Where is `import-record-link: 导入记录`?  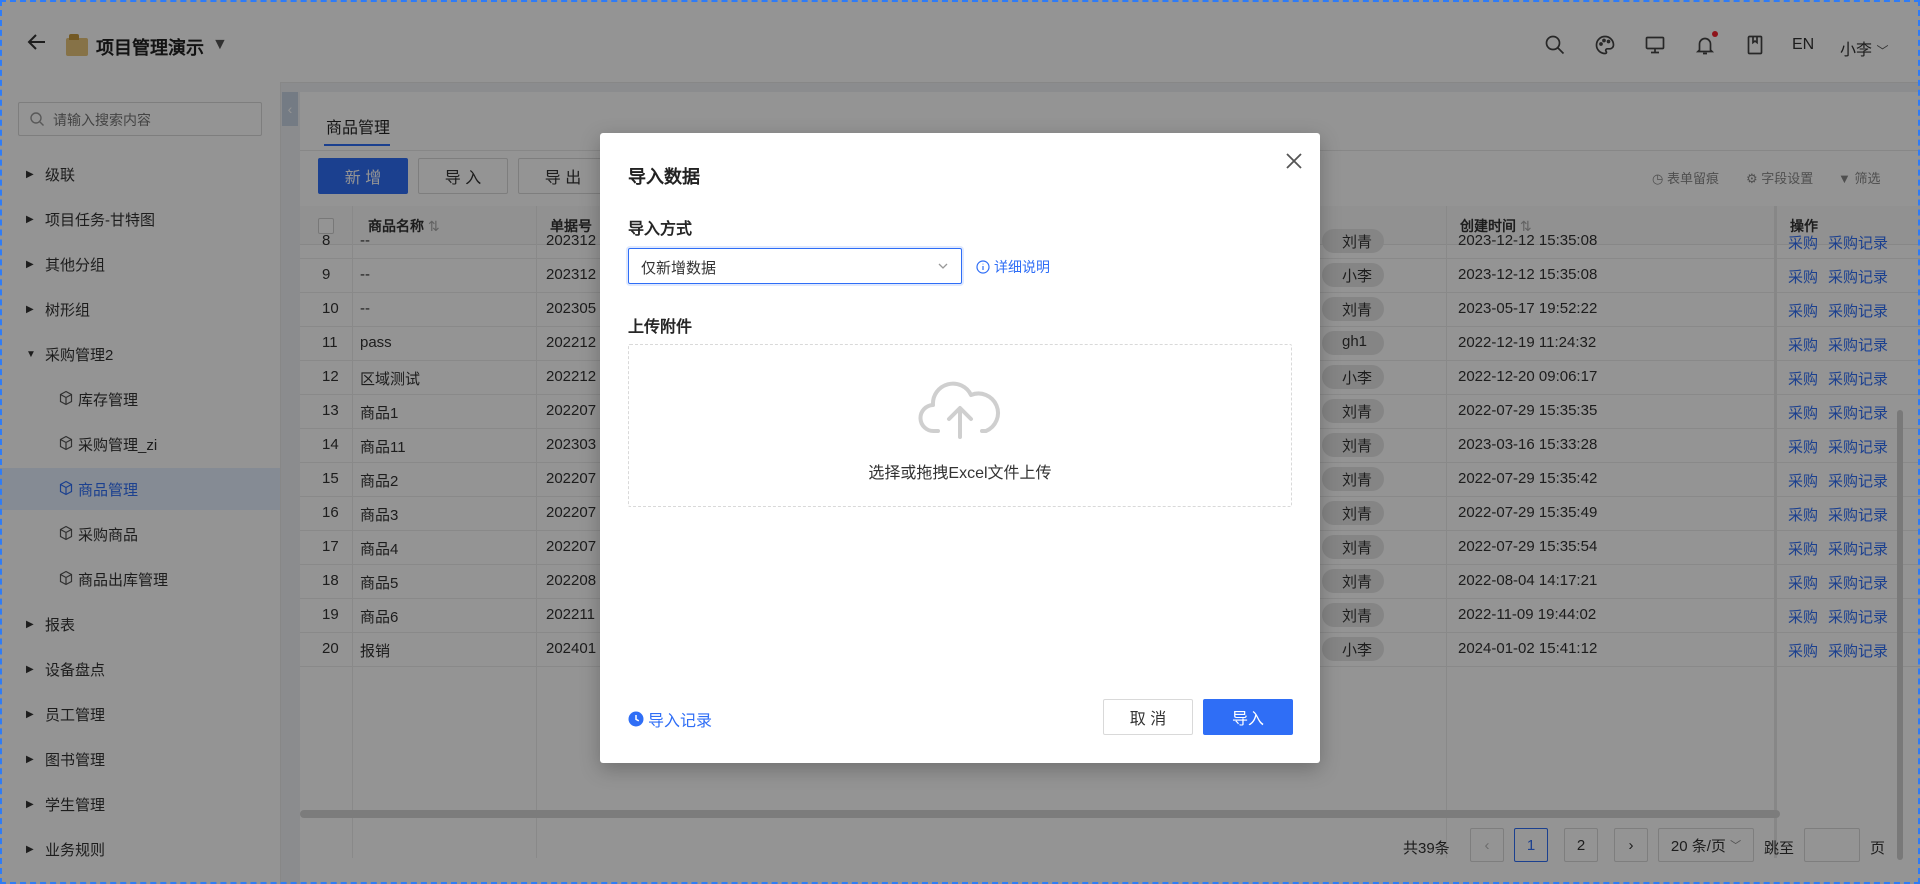
import-record-link: 导入记录 is located at coordinates (670, 719).